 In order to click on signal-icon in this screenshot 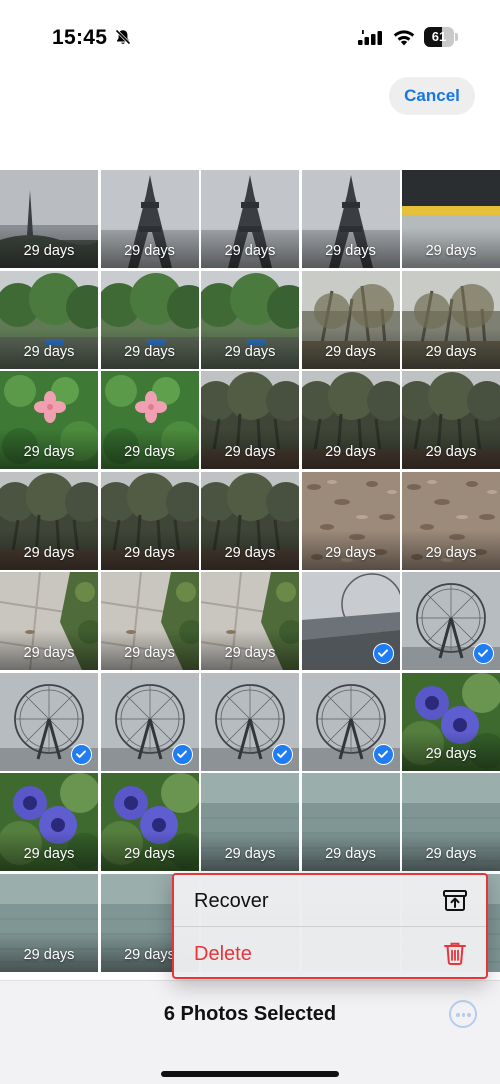, I will do `click(370, 37)`.